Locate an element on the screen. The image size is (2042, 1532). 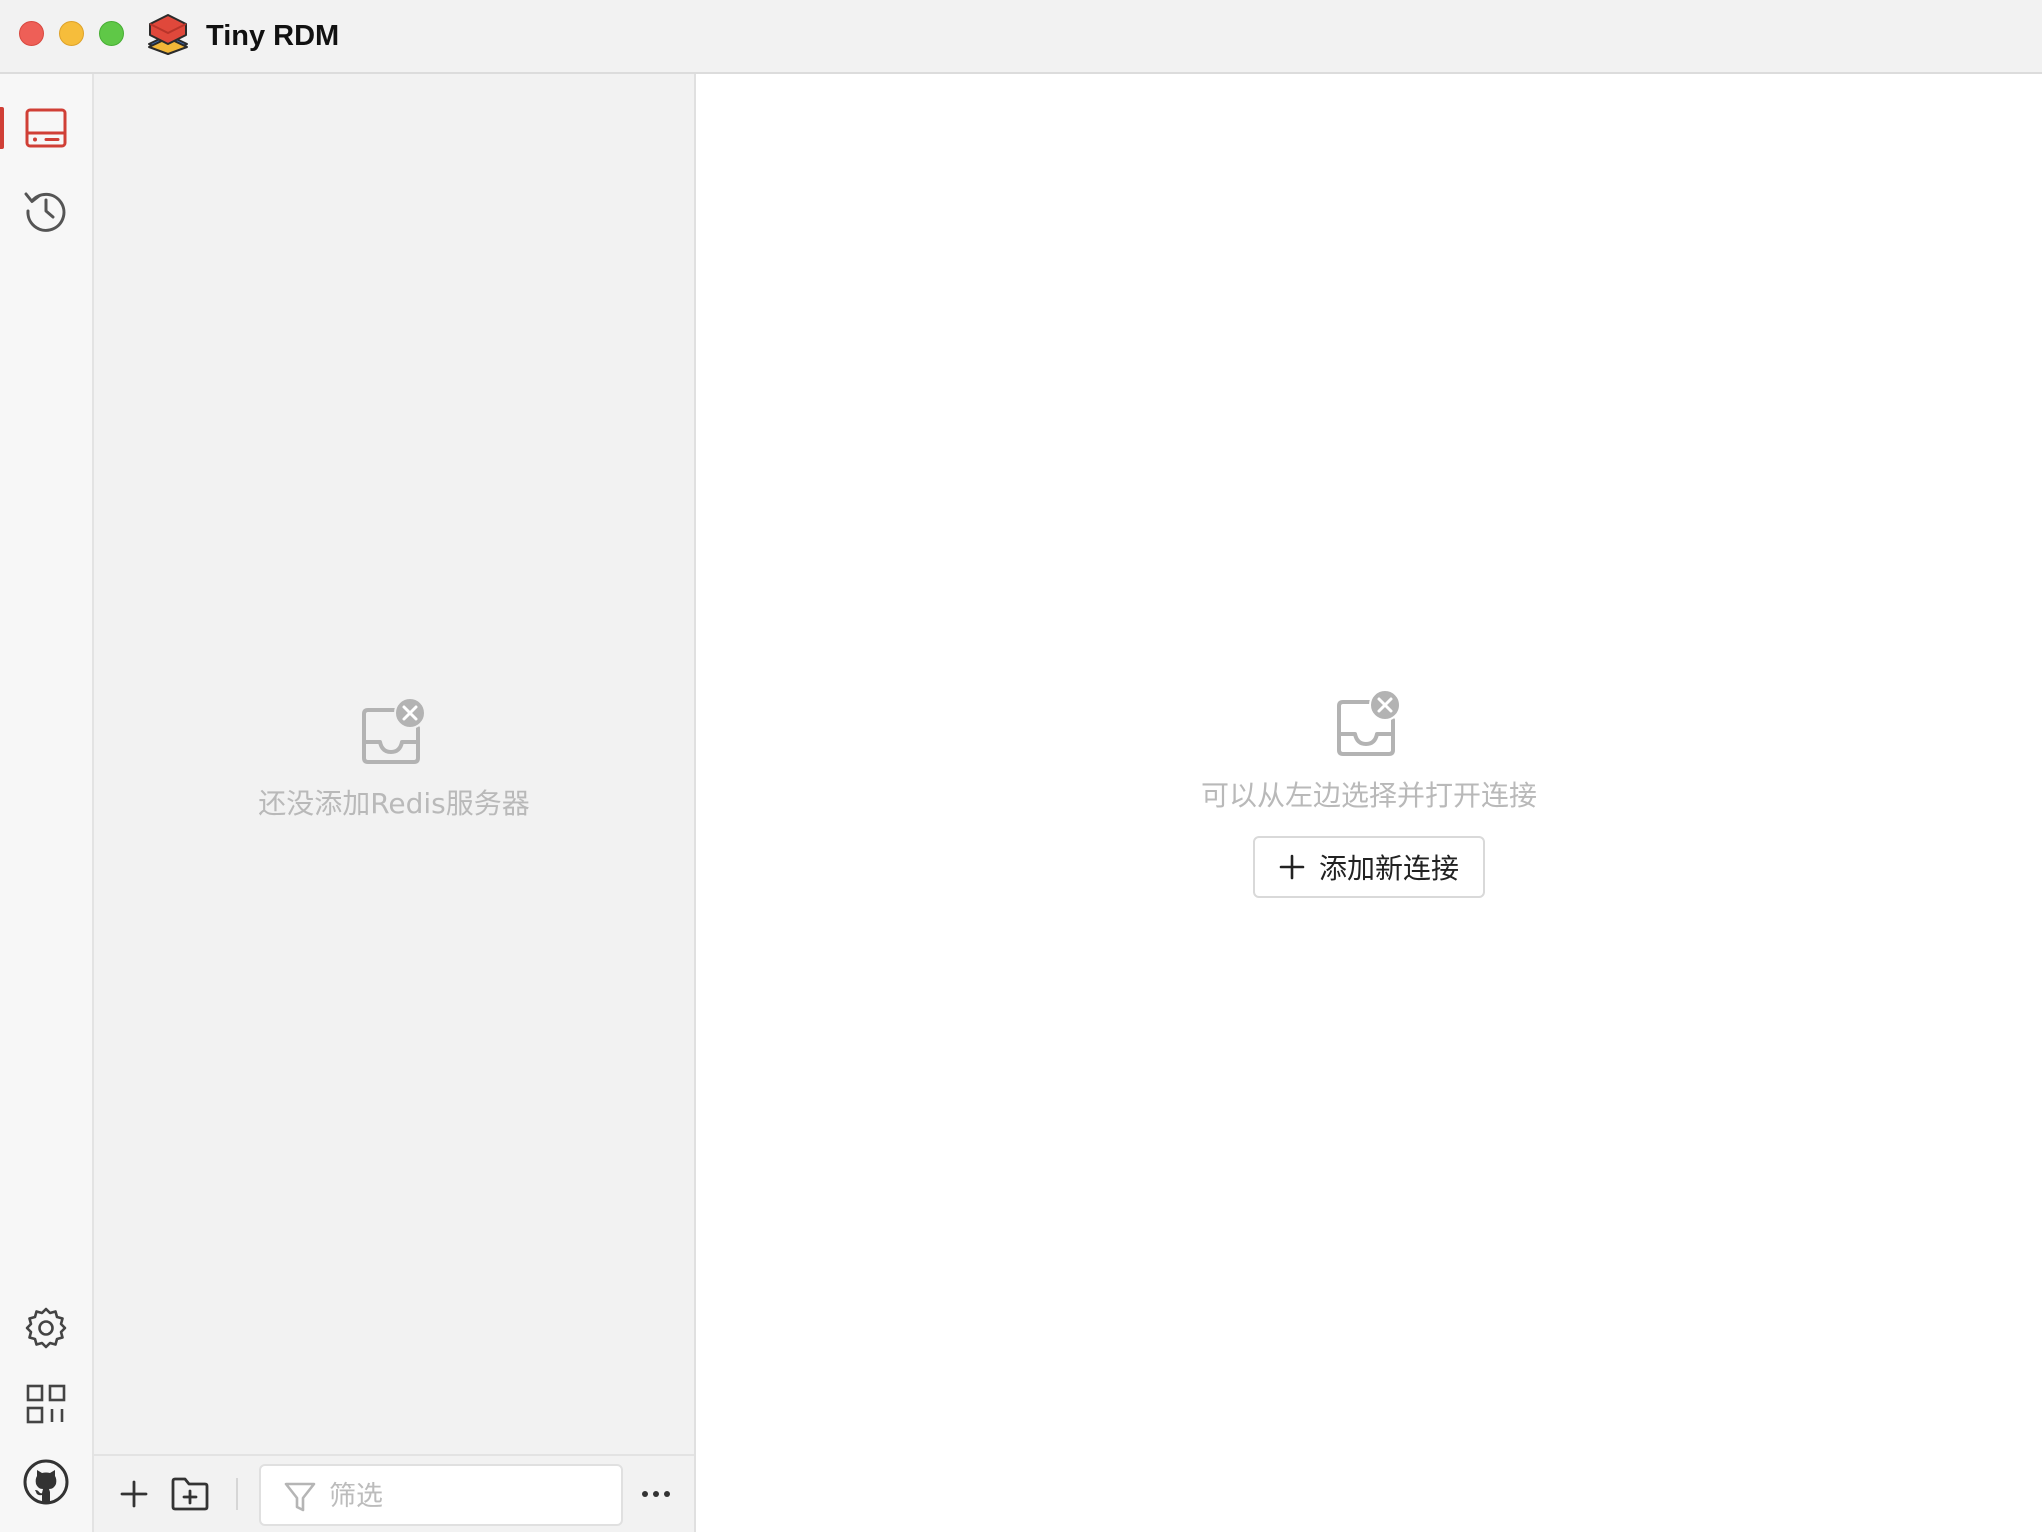
settings-button is located at coordinates (46, 1328).